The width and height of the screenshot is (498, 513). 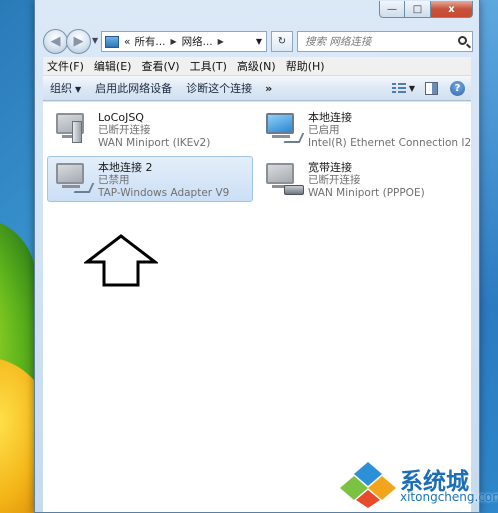 What do you see at coordinates (112, 41) in the screenshot?
I see `control-panel-icon` at bounding box center [112, 41].